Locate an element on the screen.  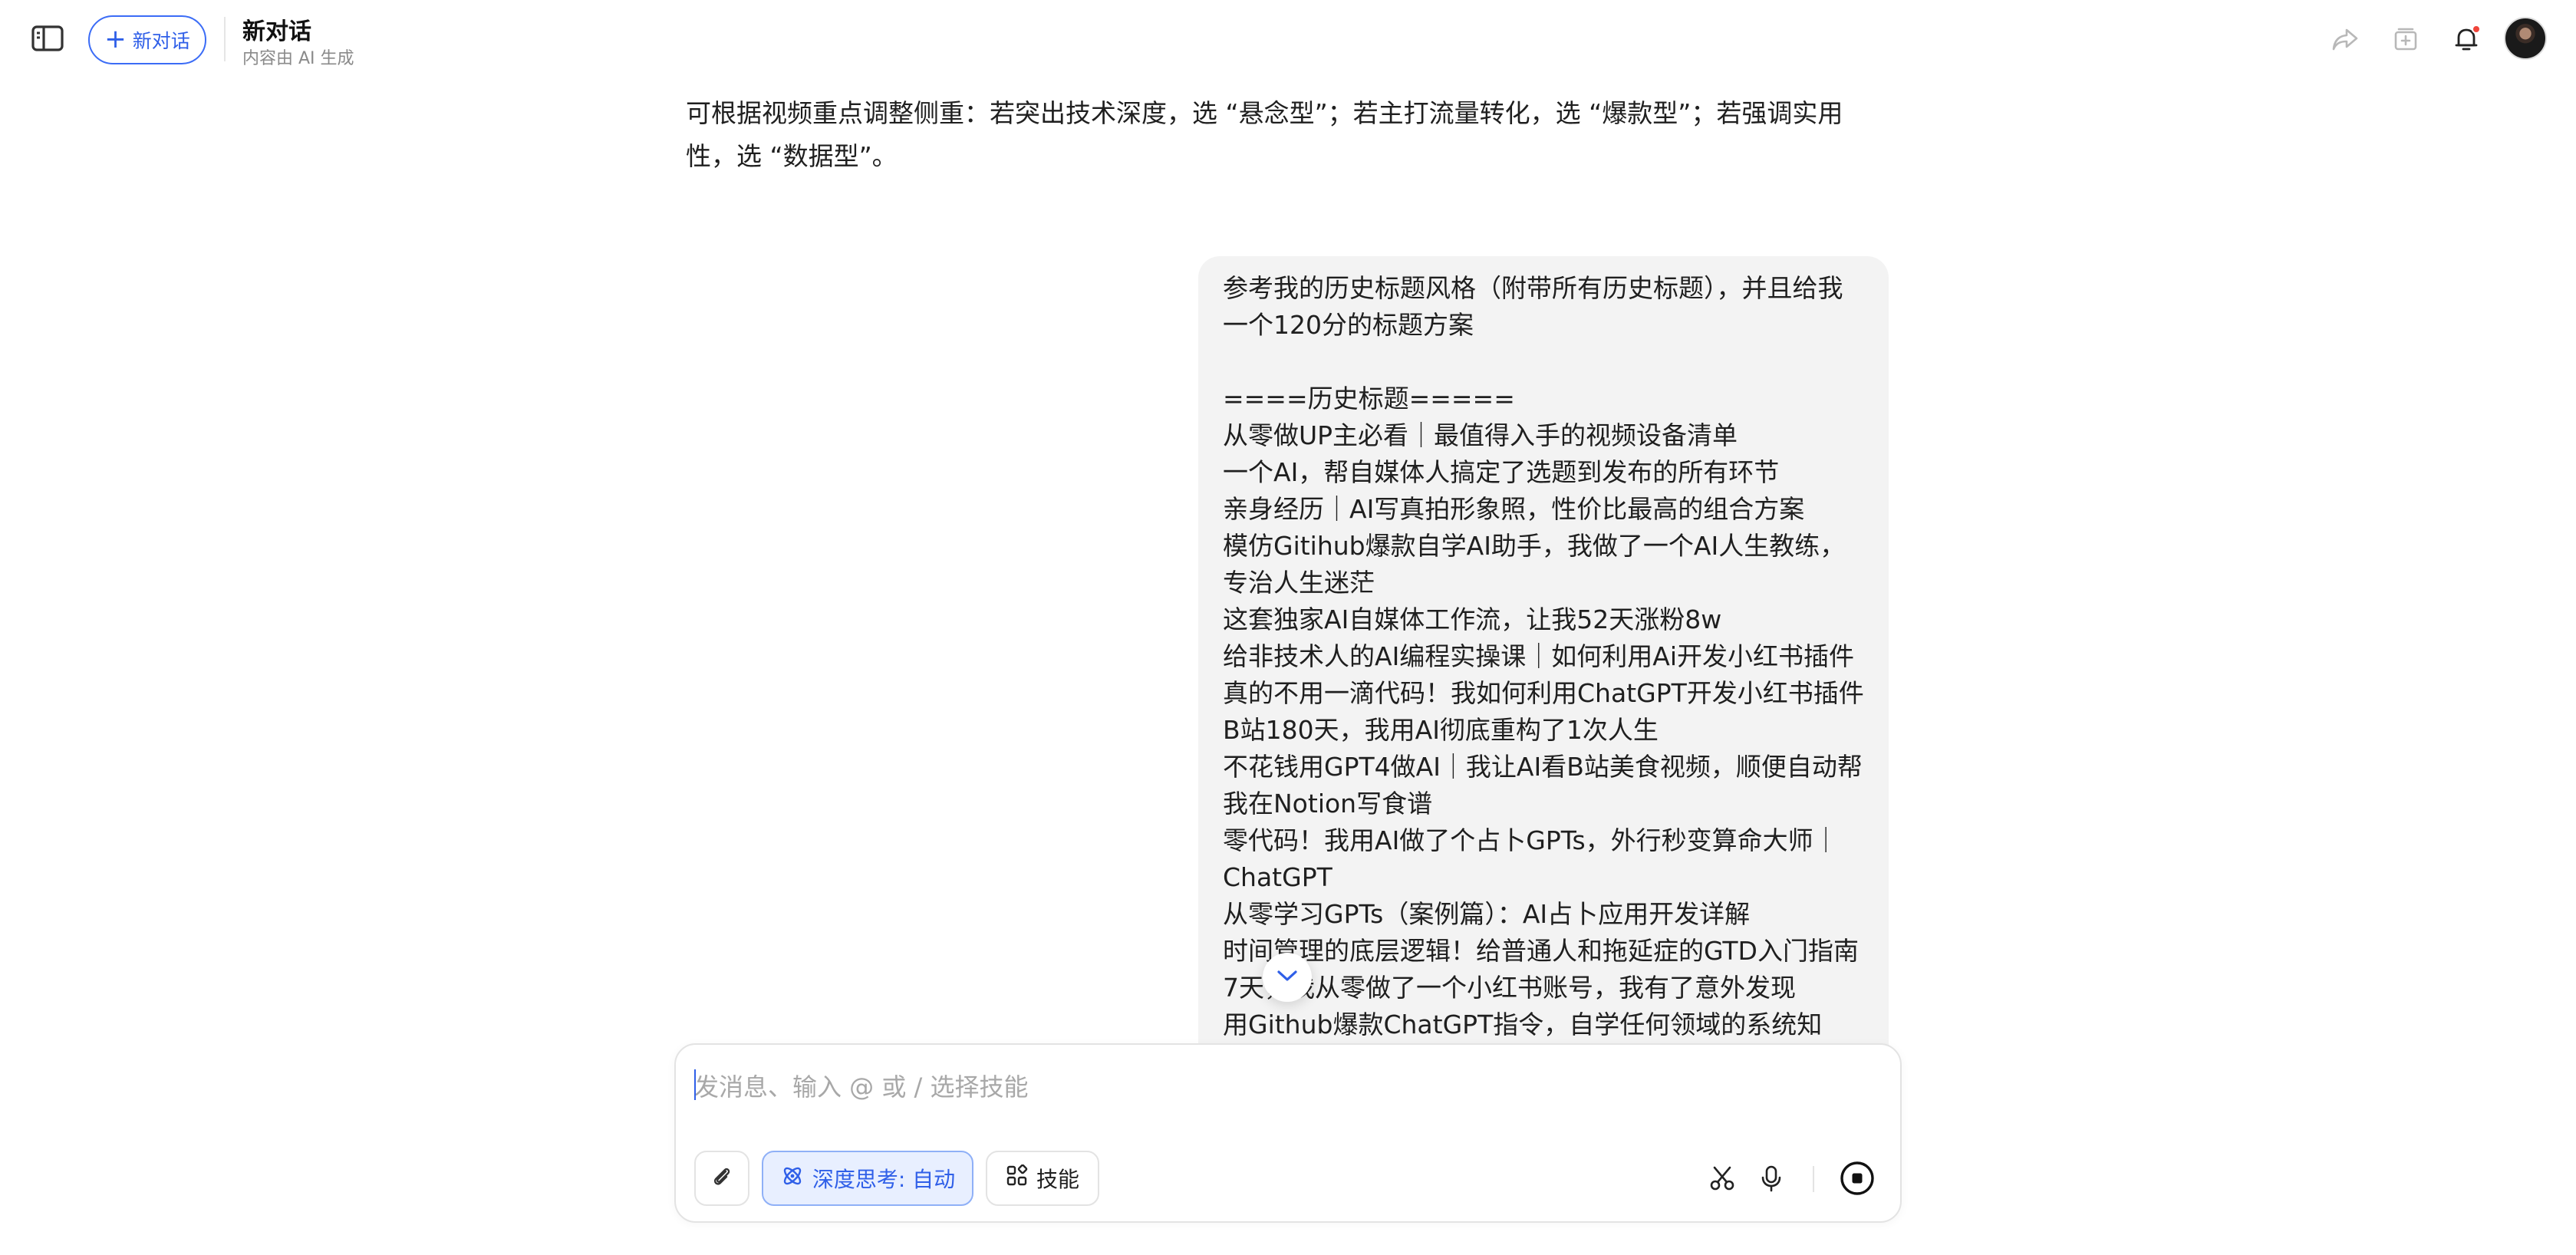
user-message-line: 时间管理的底层逻辑！给普通人和拖延症的GTD入门指南 is located at coordinates (1541, 951).